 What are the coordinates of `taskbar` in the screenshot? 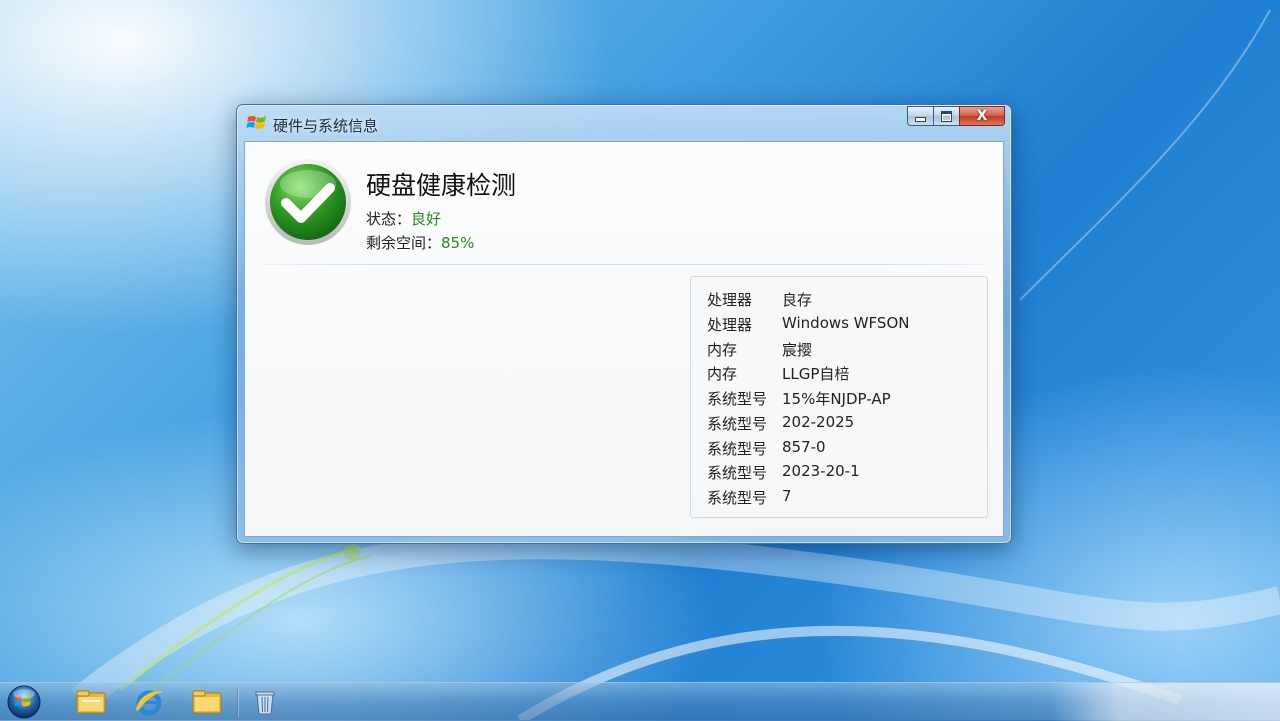 It's located at (640, 701).